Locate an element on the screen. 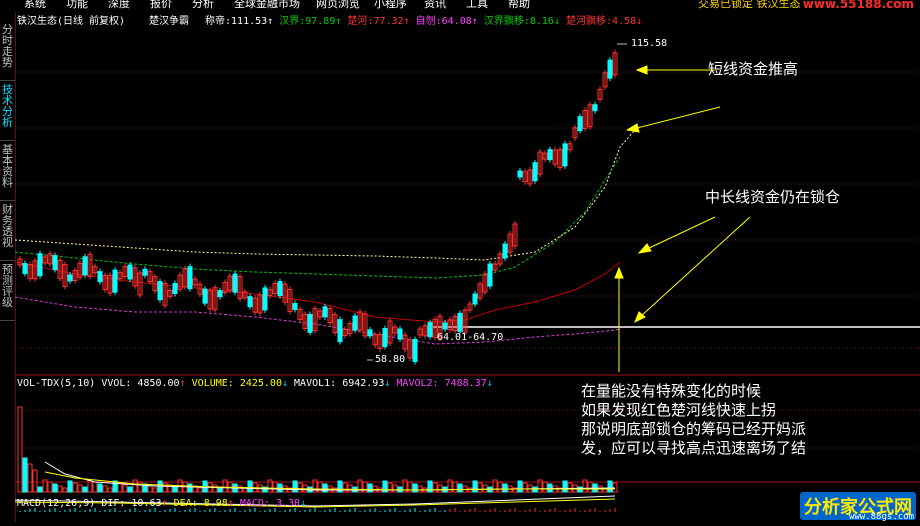 The image size is (920, 526). mavol2-arrow: ↓ is located at coordinates (489, 383).